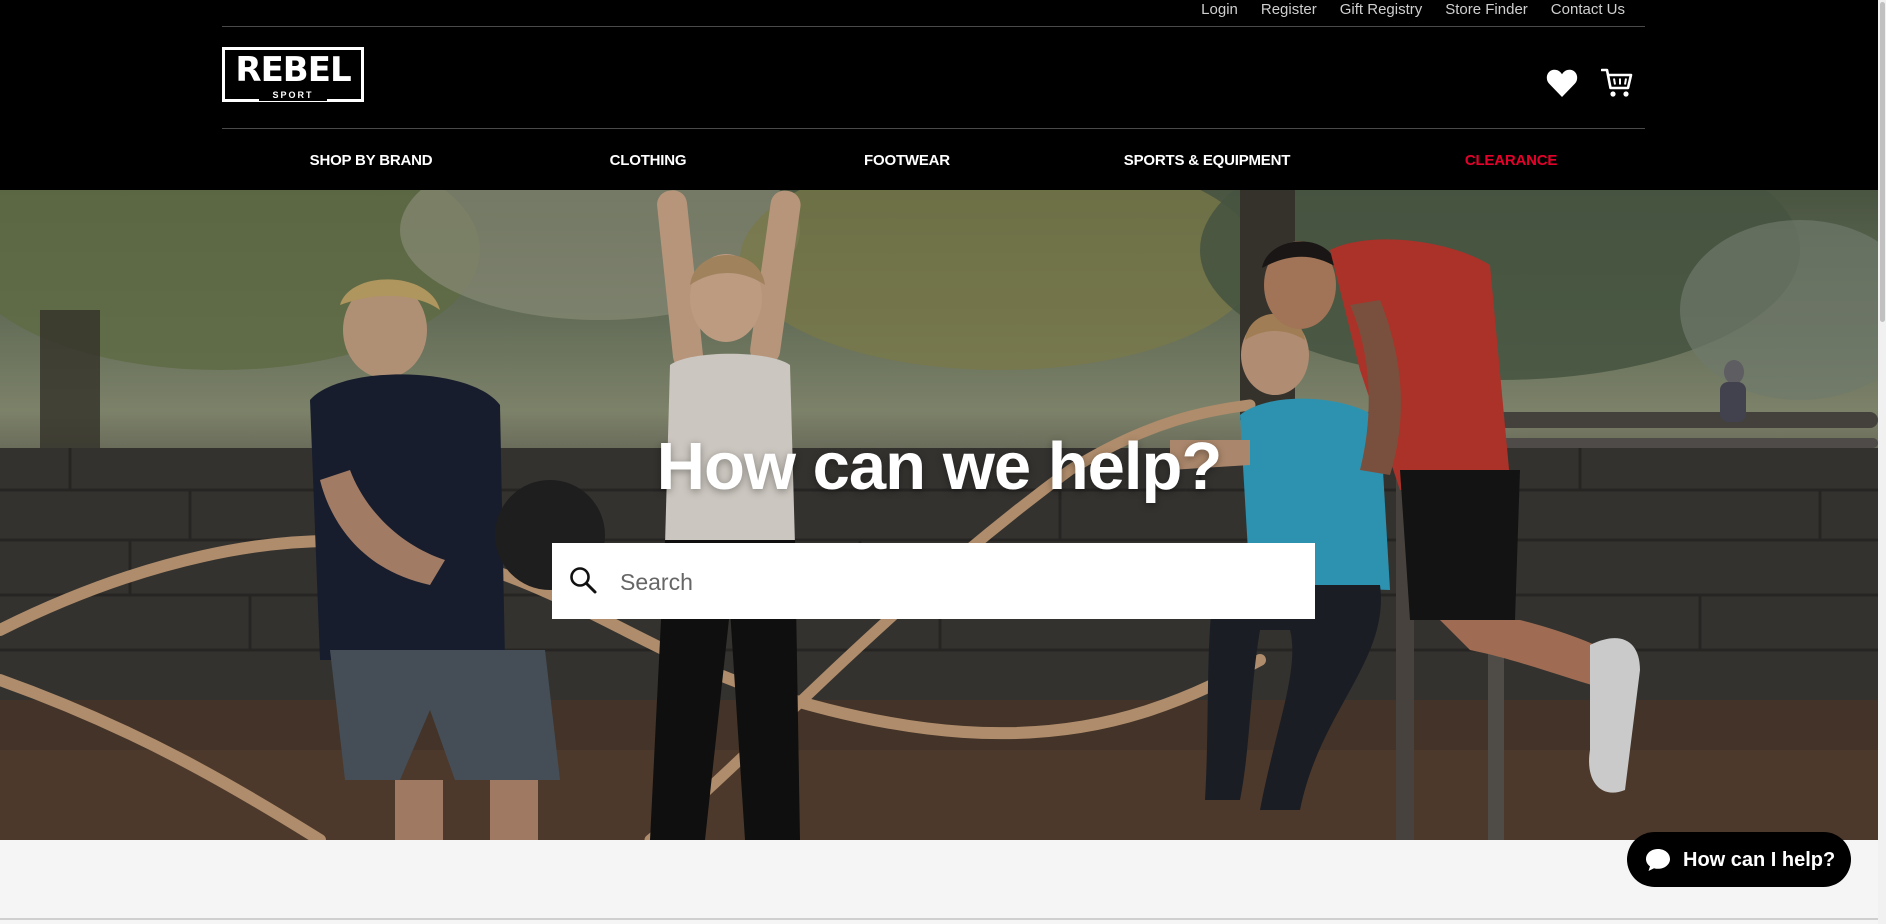  What do you see at coordinates (1658, 859) in the screenshot?
I see `chat-bubble-icon` at bounding box center [1658, 859].